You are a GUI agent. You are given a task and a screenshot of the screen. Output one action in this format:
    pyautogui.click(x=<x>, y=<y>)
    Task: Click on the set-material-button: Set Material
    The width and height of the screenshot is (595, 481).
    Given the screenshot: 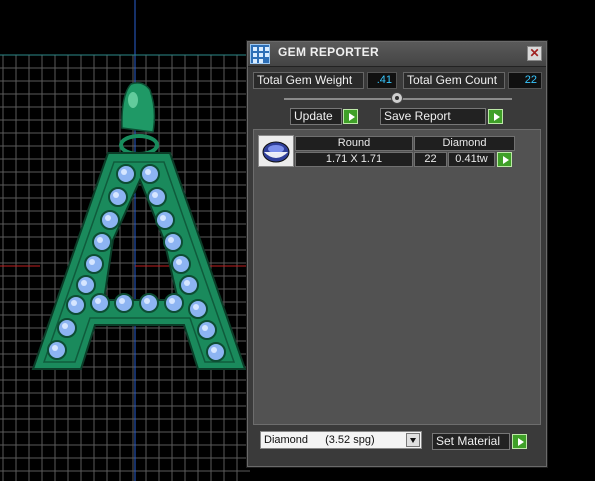 What is the action you would take?
    pyautogui.click(x=471, y=441)
    